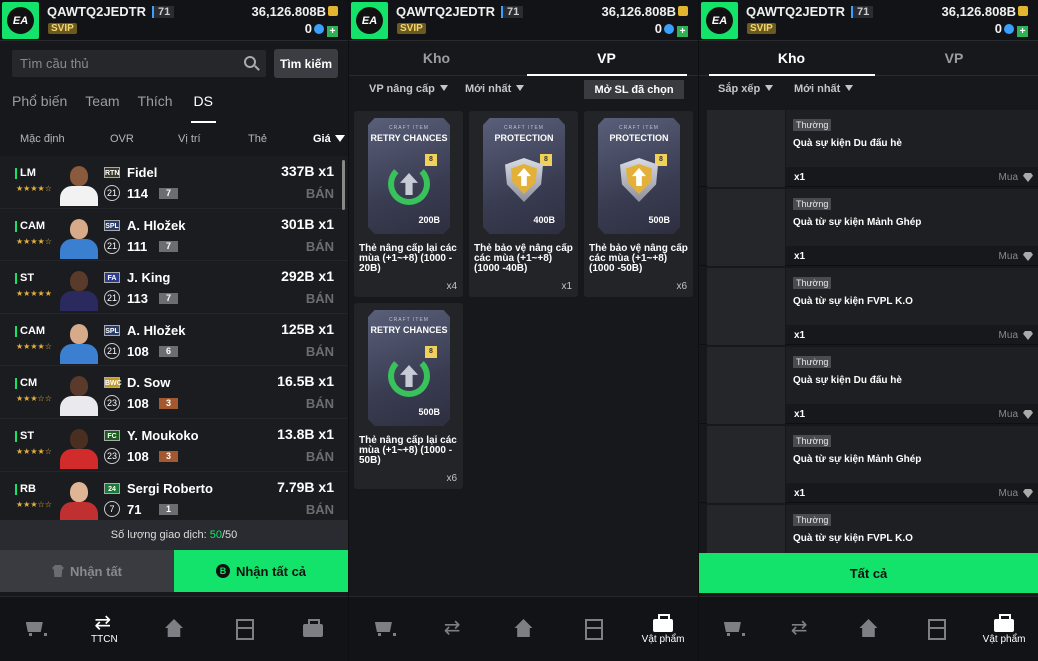 The image size is (1038, 661). What do you see at coordinates (408, 89) in the screenshot?
I see `filter-upgrade-dropdown: VP nâng cấp` at bounding box center [408, 89].